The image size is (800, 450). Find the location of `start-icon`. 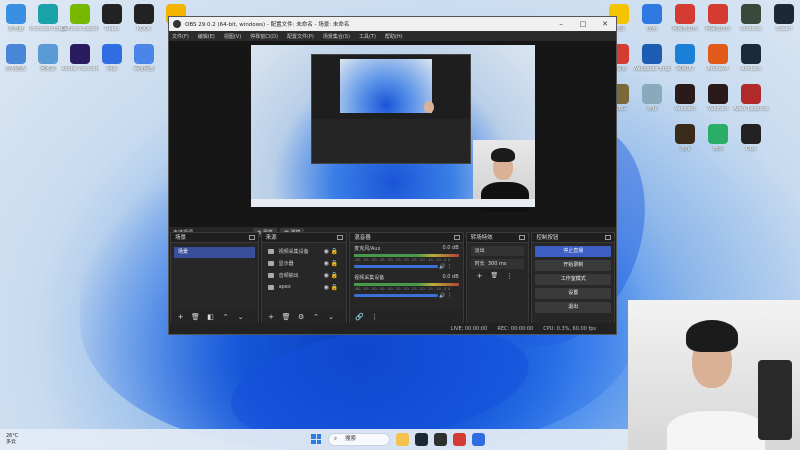

start-icon is located at coordinates (316, 439).